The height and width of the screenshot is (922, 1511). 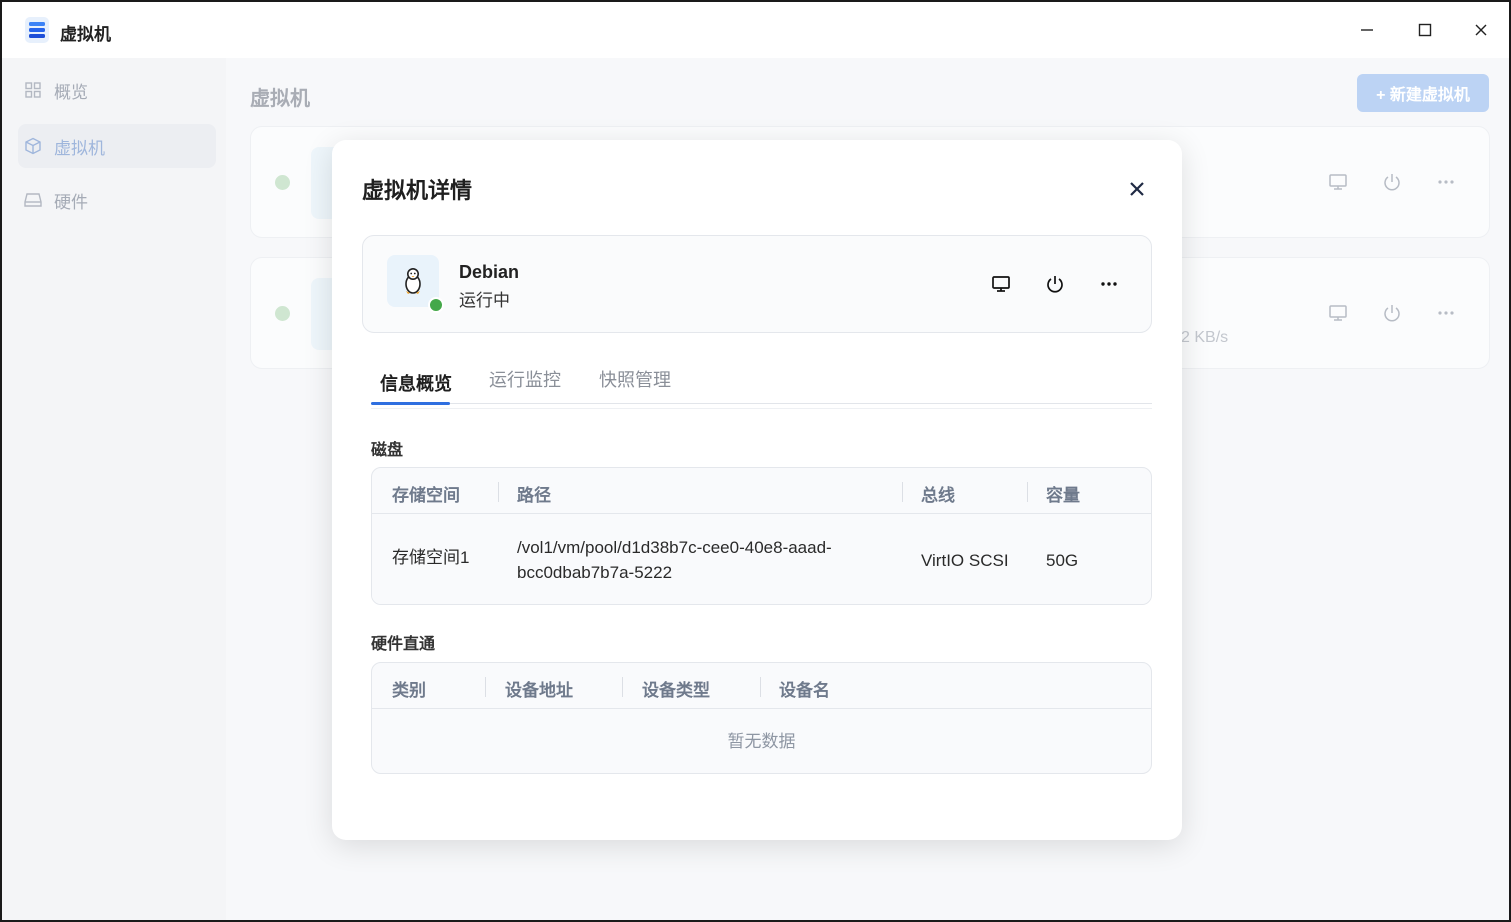 What do you see at coordinates (938, 495) in the screenshot?
I see `column-header: 总线` at bounding box center [938, 495].